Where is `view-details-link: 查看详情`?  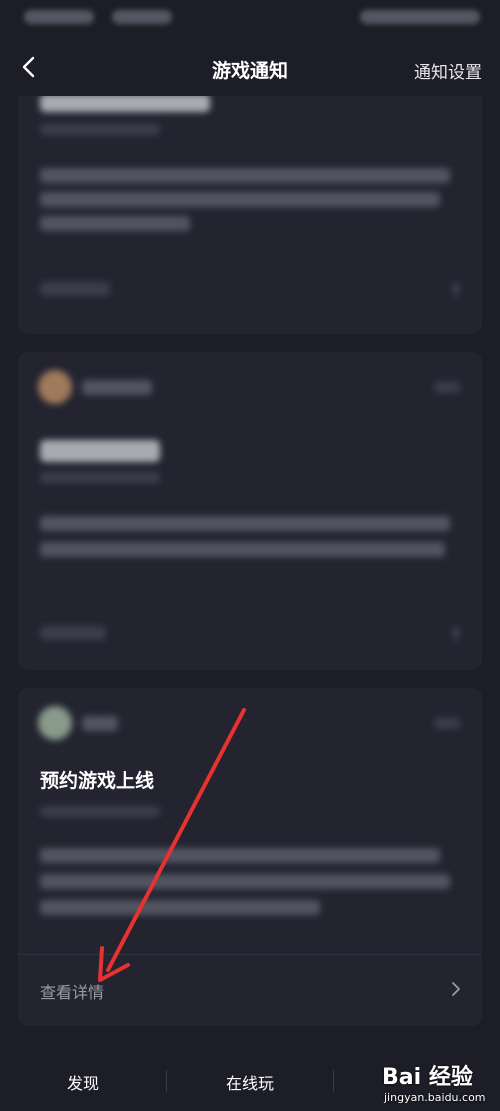 view-details-link: 查看详情 is located at coordinates (72, 991).